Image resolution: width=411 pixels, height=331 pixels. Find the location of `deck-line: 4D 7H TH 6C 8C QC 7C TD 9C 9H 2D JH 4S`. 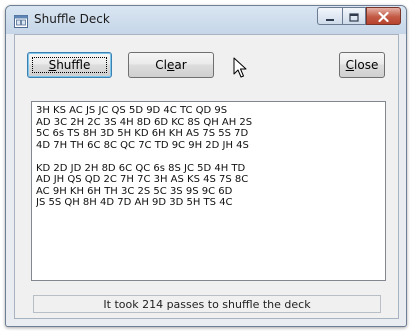

deck-line: 4D 7H TH 6C 8C QC 7C TD 9C 9H 2D JH 4S is located at coordinates (142, 145).